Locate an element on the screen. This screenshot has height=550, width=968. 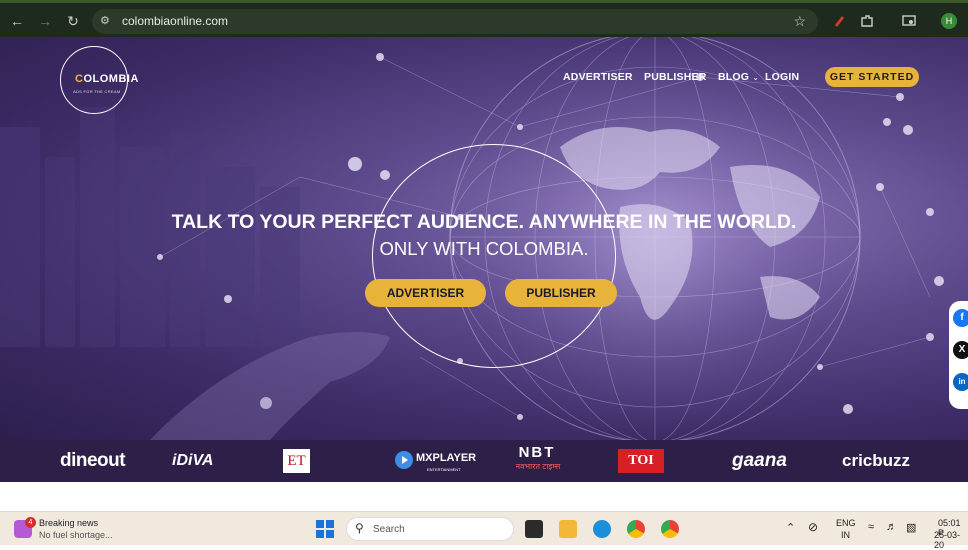
volume-icon: ♬ is located at coordinates (891, 527).